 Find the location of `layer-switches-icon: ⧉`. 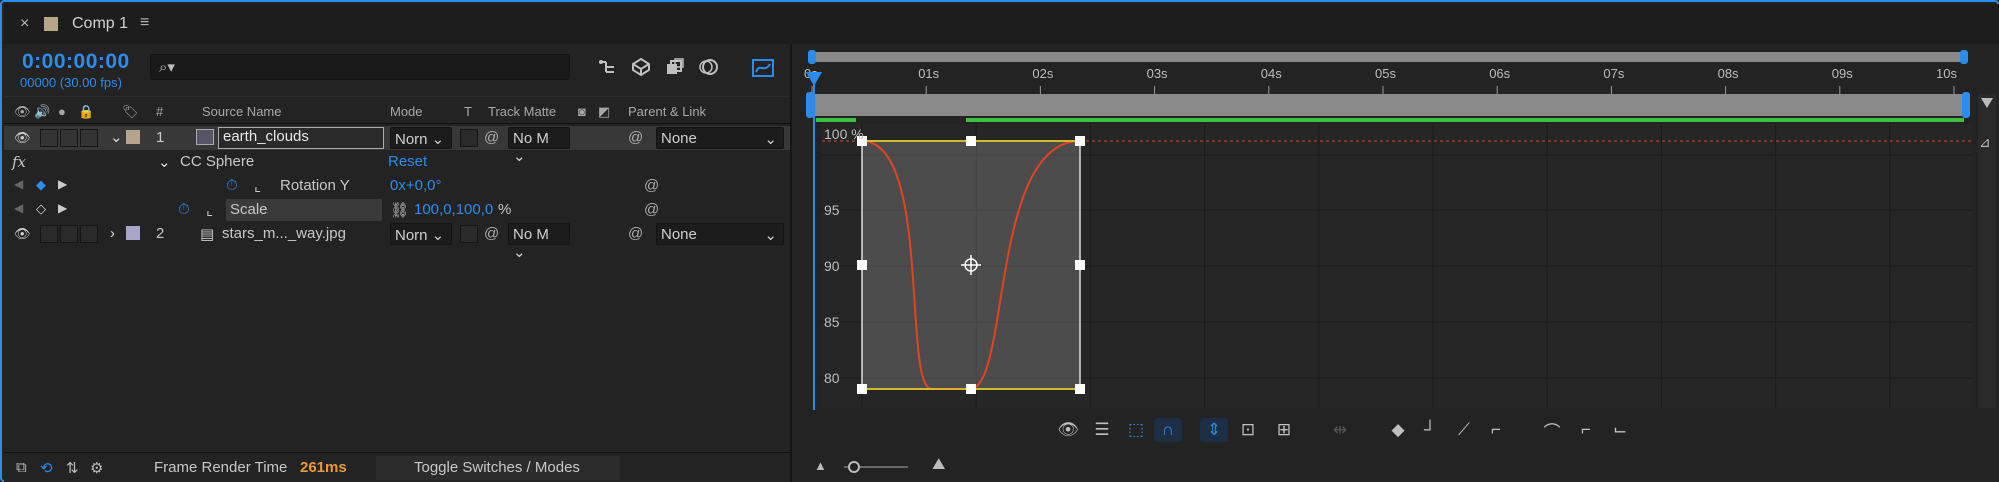

layer-switches-icon: ⧉ is located at coordinates (21, 467).